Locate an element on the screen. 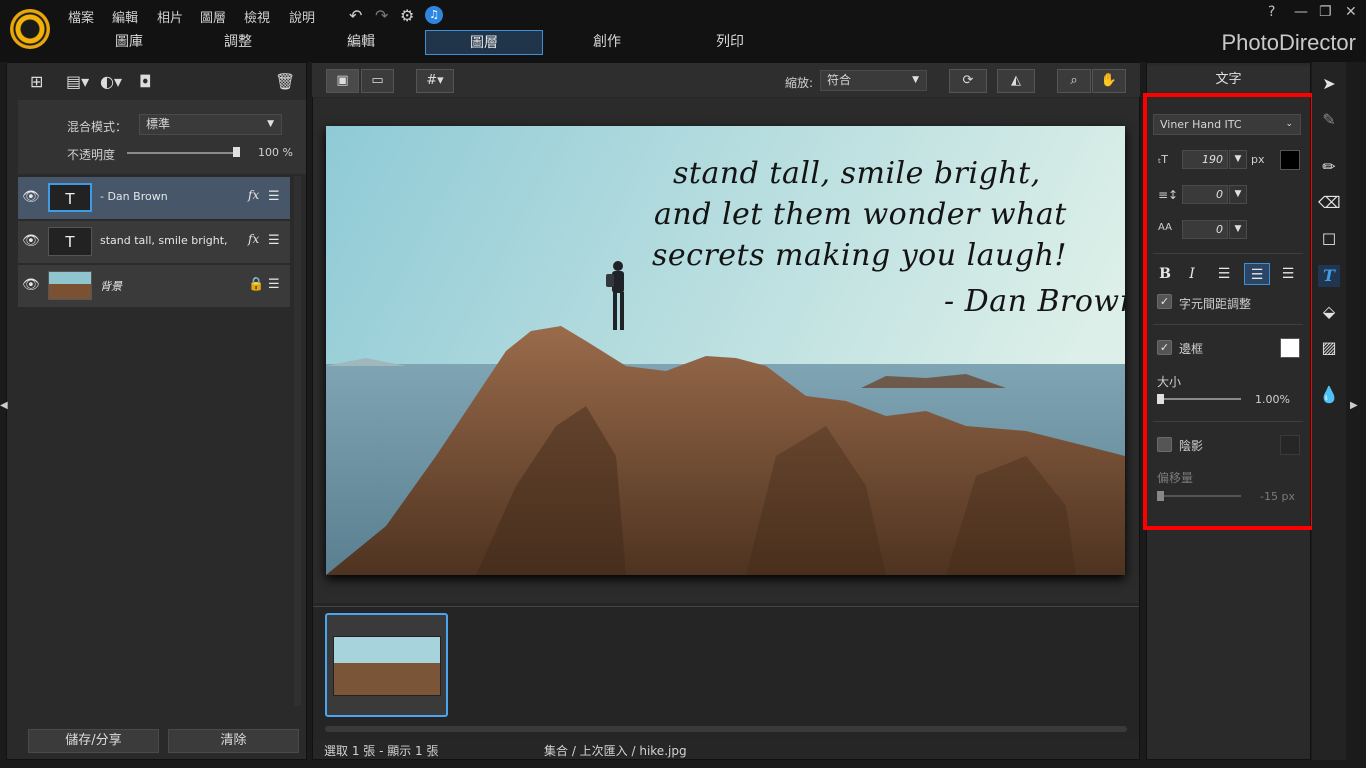 This screenshot has width=1366, height=768. tab-edit: 編輯 is located at coordinates (361, 42).